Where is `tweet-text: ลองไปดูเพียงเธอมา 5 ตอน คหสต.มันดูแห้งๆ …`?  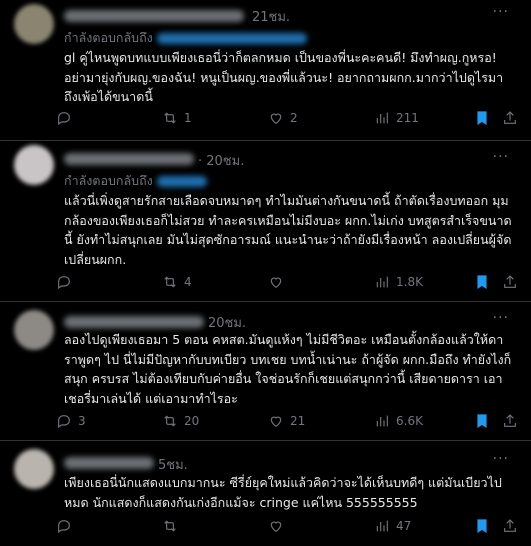
tweet-text: ลองไปดูเพียงเธอมา 5 ตอน คหสต.มันดูแห้งๆ … is located at coordinates (288, 369).